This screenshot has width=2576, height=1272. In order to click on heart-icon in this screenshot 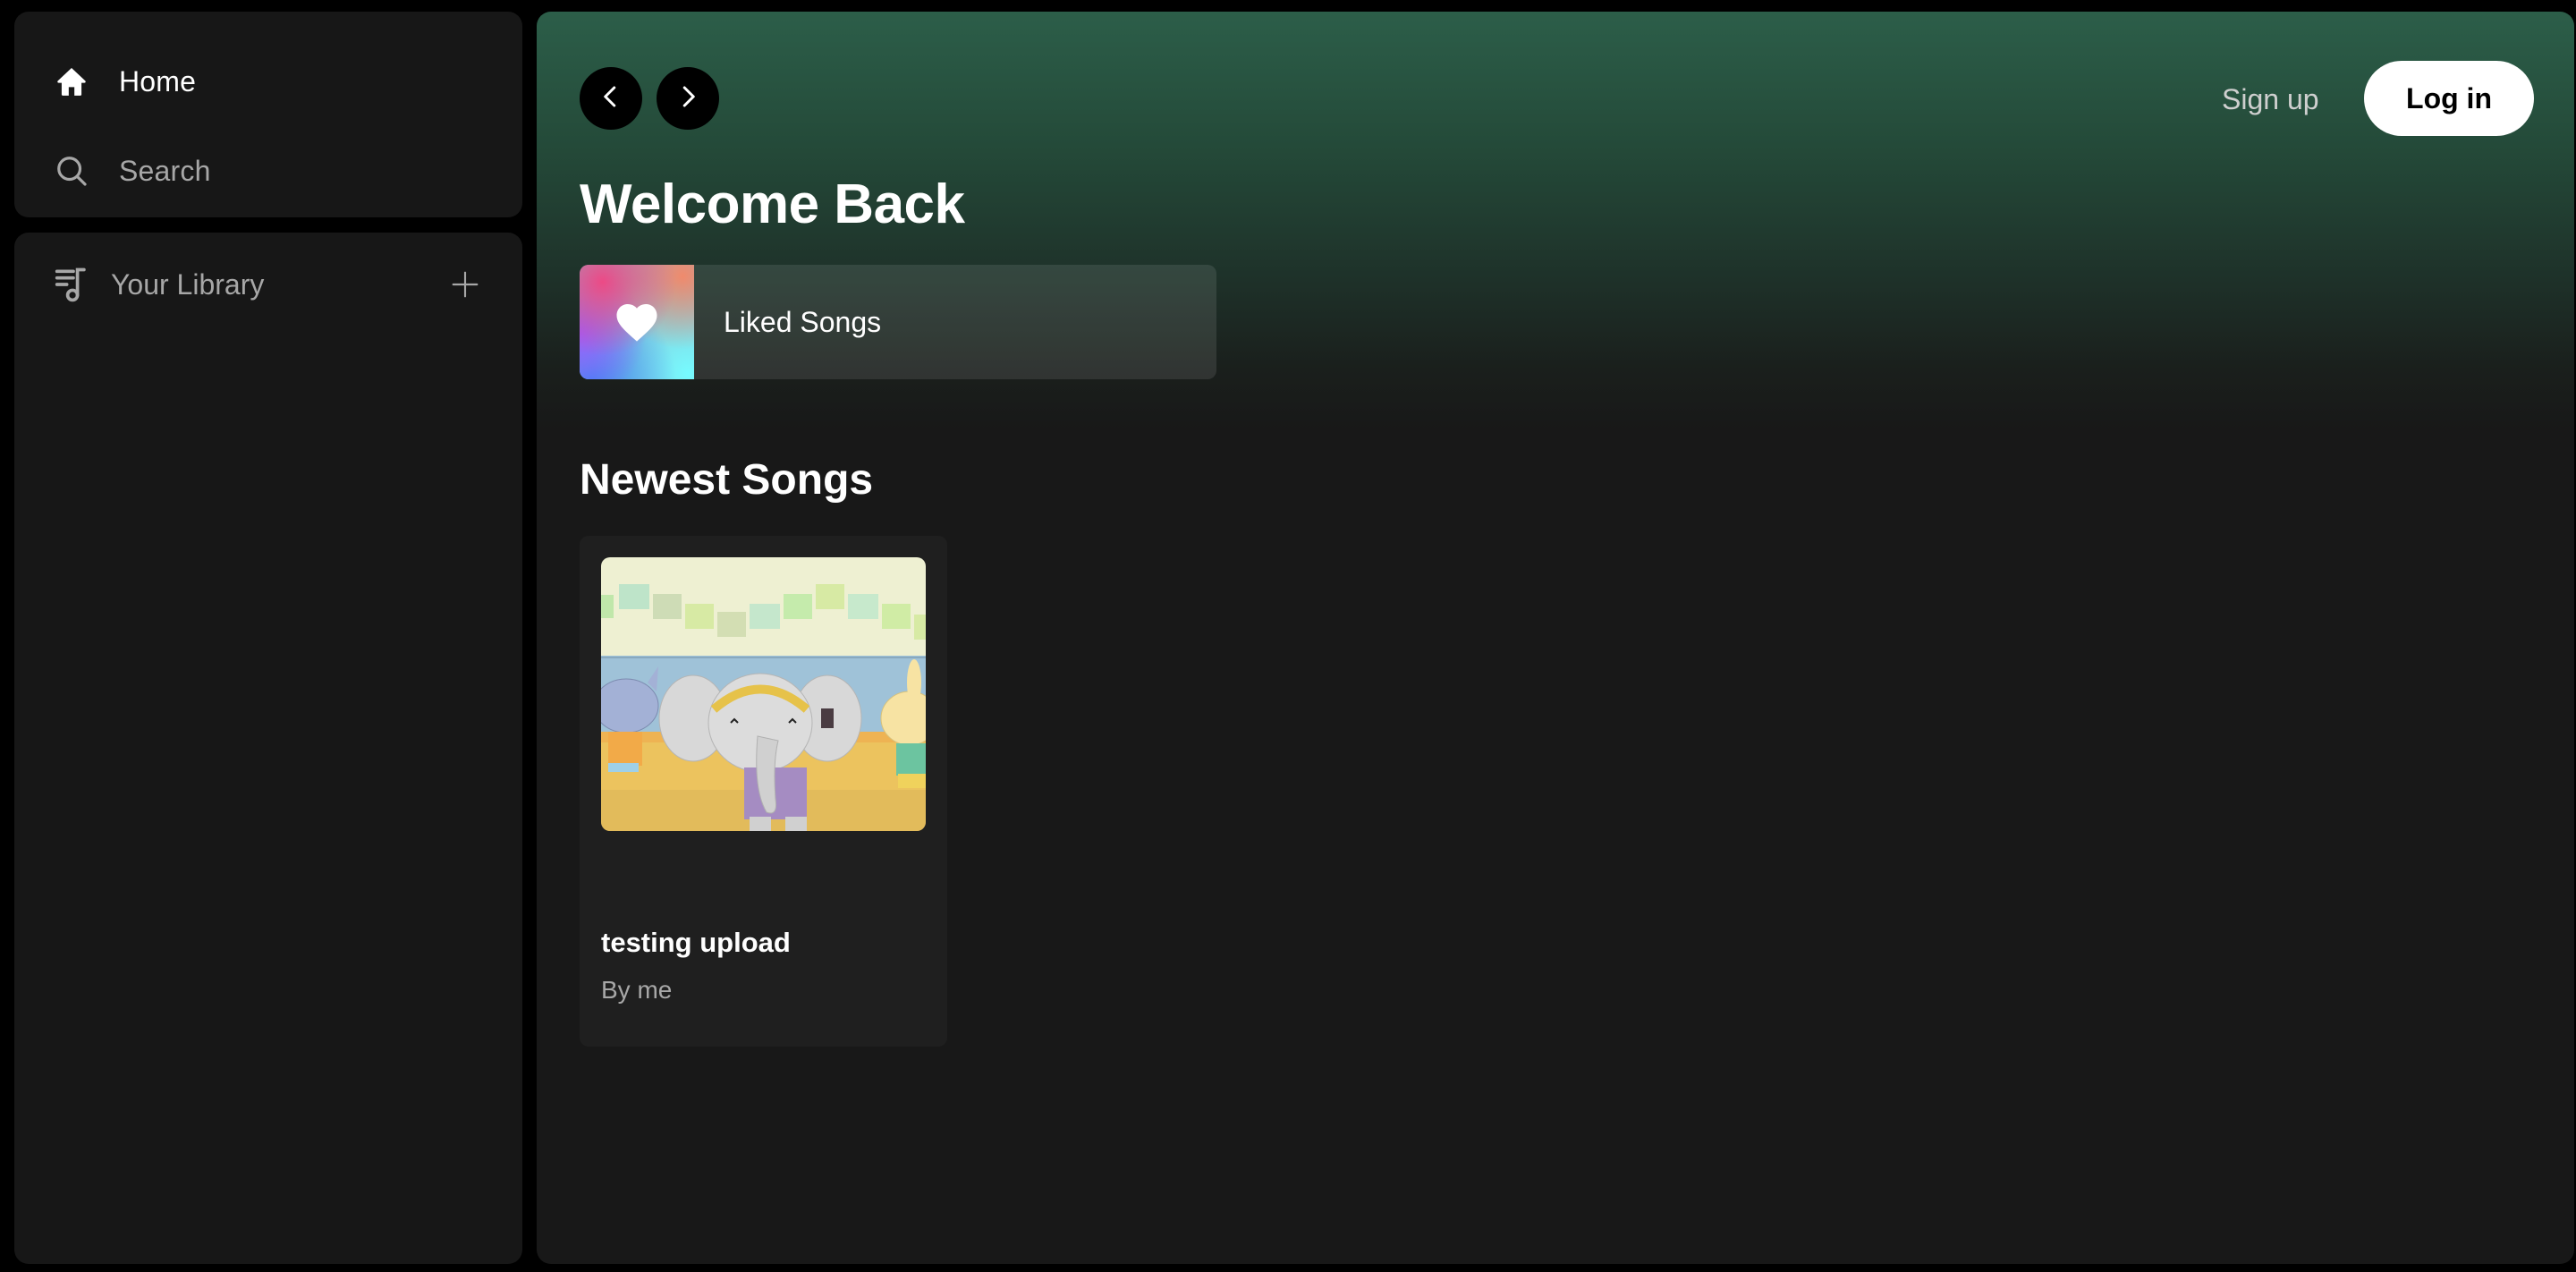, I will do `click(637, 322)`.